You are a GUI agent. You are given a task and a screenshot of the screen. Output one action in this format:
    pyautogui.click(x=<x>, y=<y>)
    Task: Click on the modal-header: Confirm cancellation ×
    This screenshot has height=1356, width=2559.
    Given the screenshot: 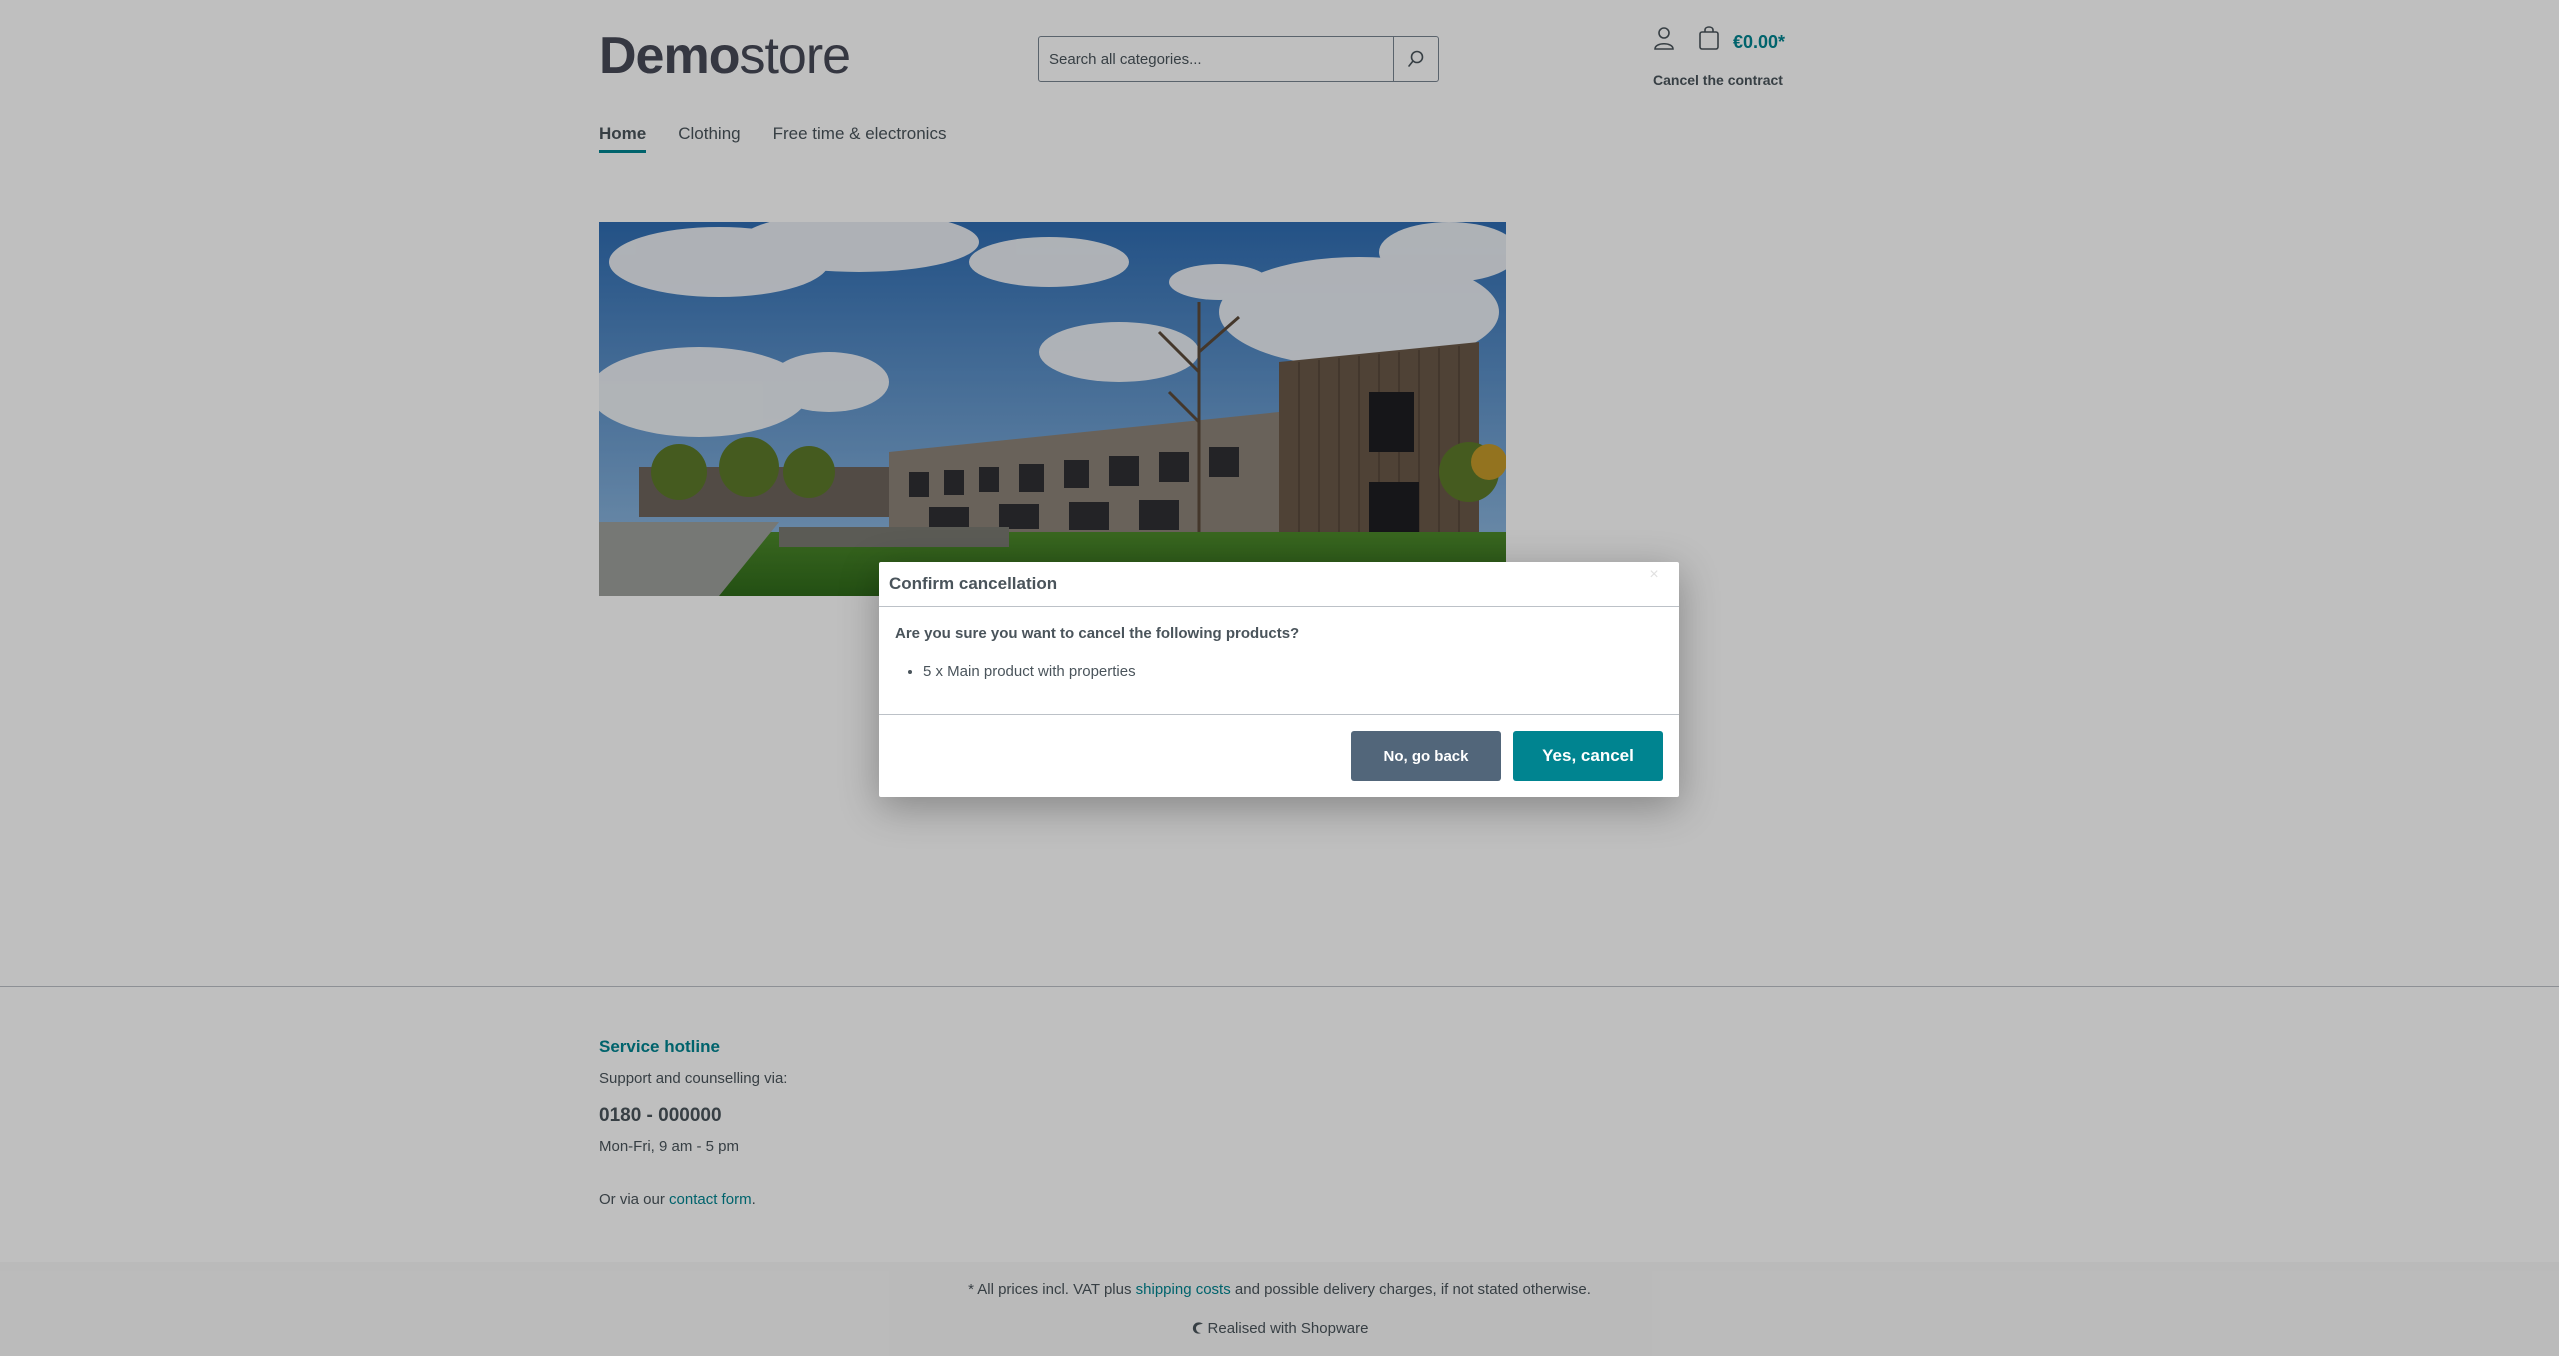 What is the action you would take?
    pyautogui.click(x=1279, y=584)
    